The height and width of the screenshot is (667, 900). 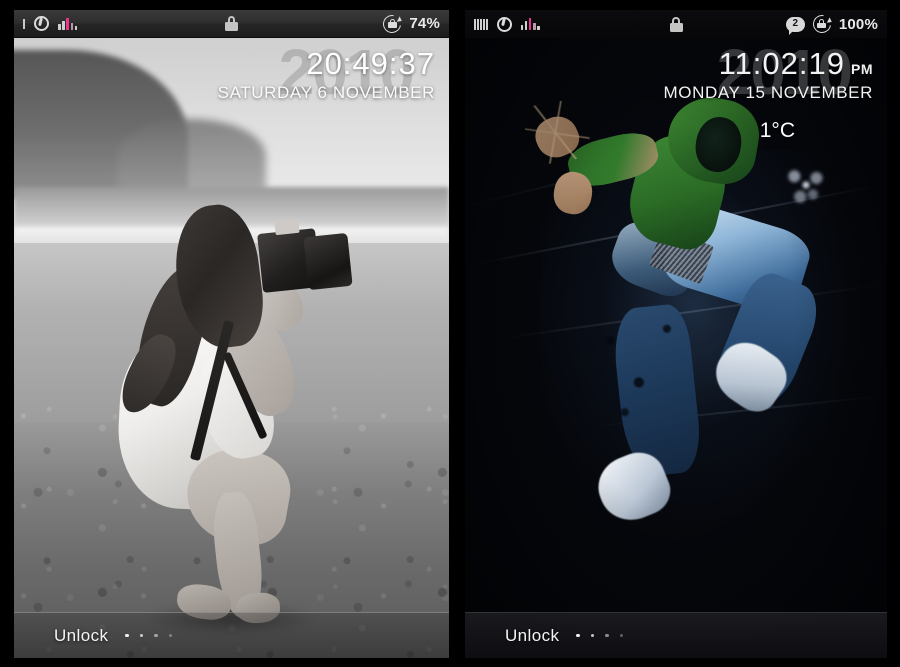 What do you see at coordinates (370, 63) in the screenshot?
I see `clock-time: 20:49:37` at bounding box center [370, 63].